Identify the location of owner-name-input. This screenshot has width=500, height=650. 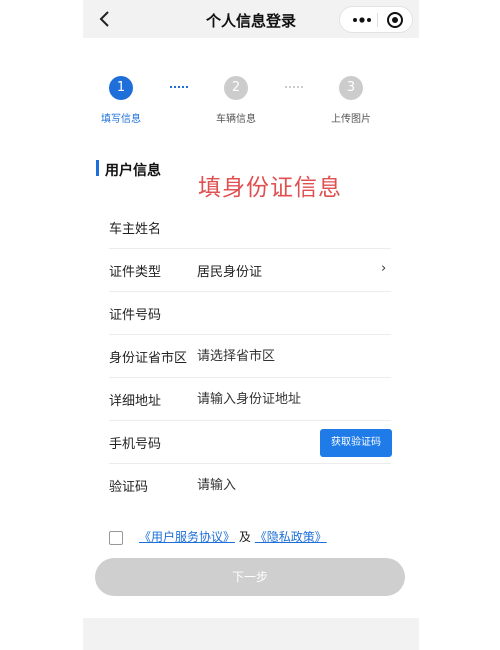
(272, 227).